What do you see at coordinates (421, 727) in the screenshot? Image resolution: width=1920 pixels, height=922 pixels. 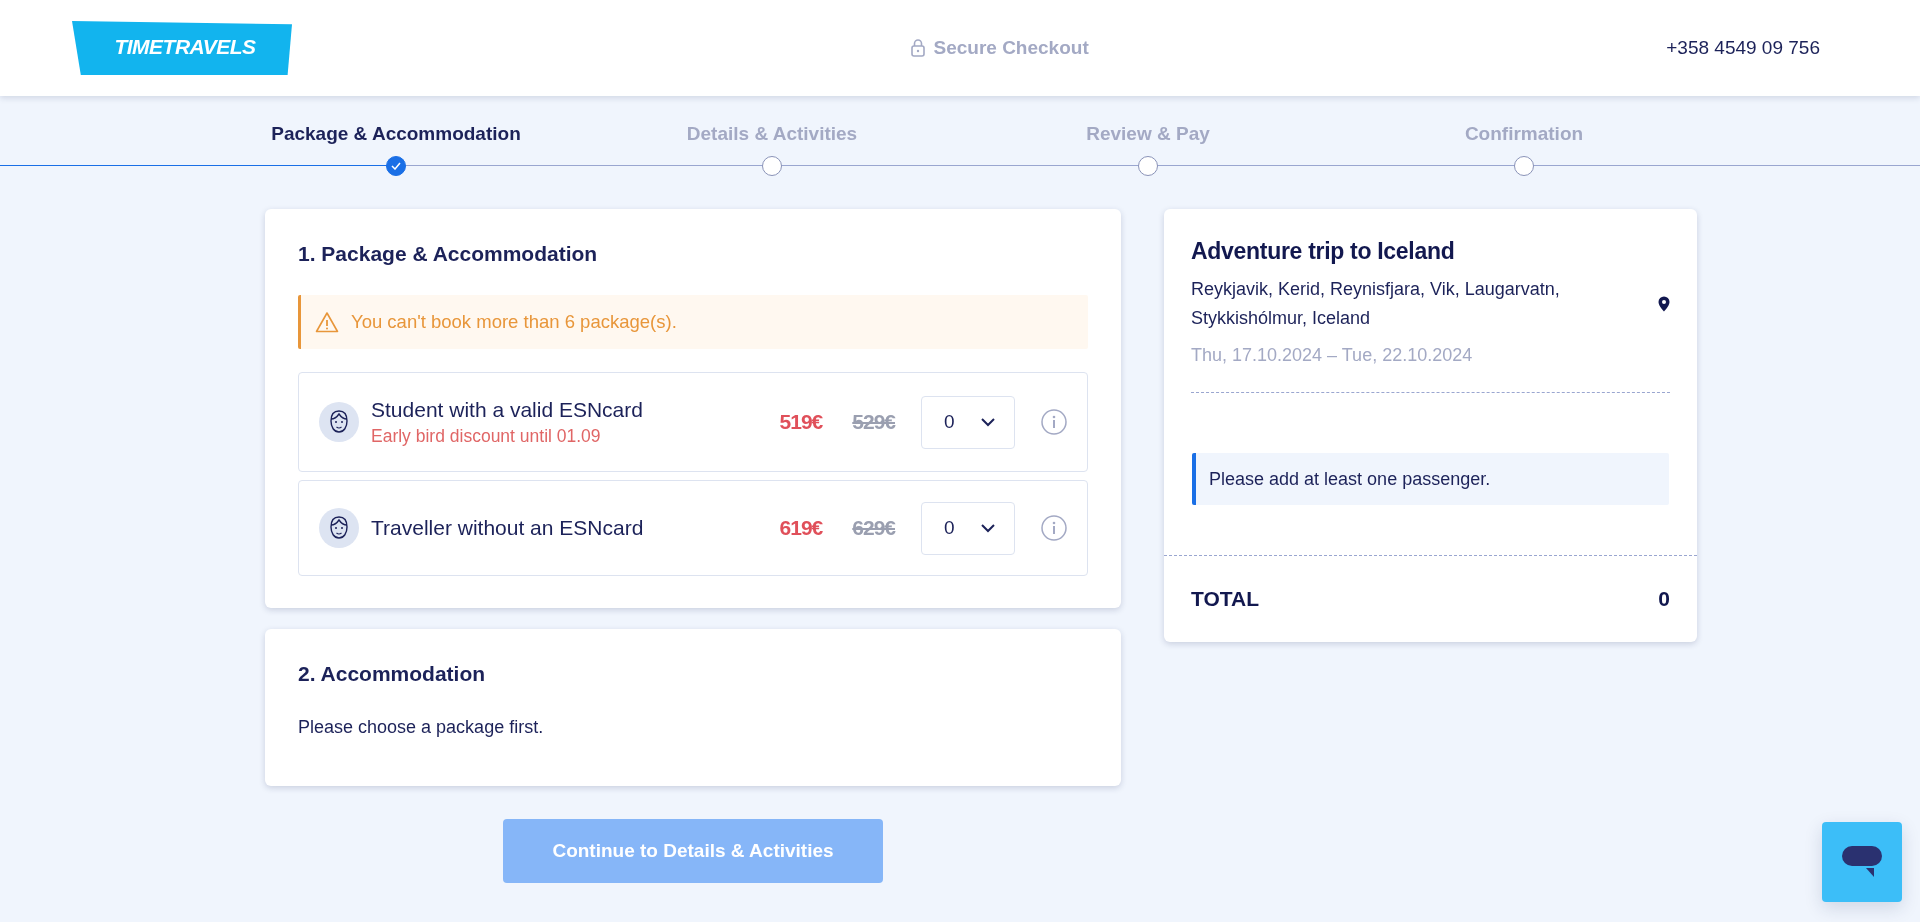 I see `info-message: Please choose a package first.` at bounding box center [421, 727].